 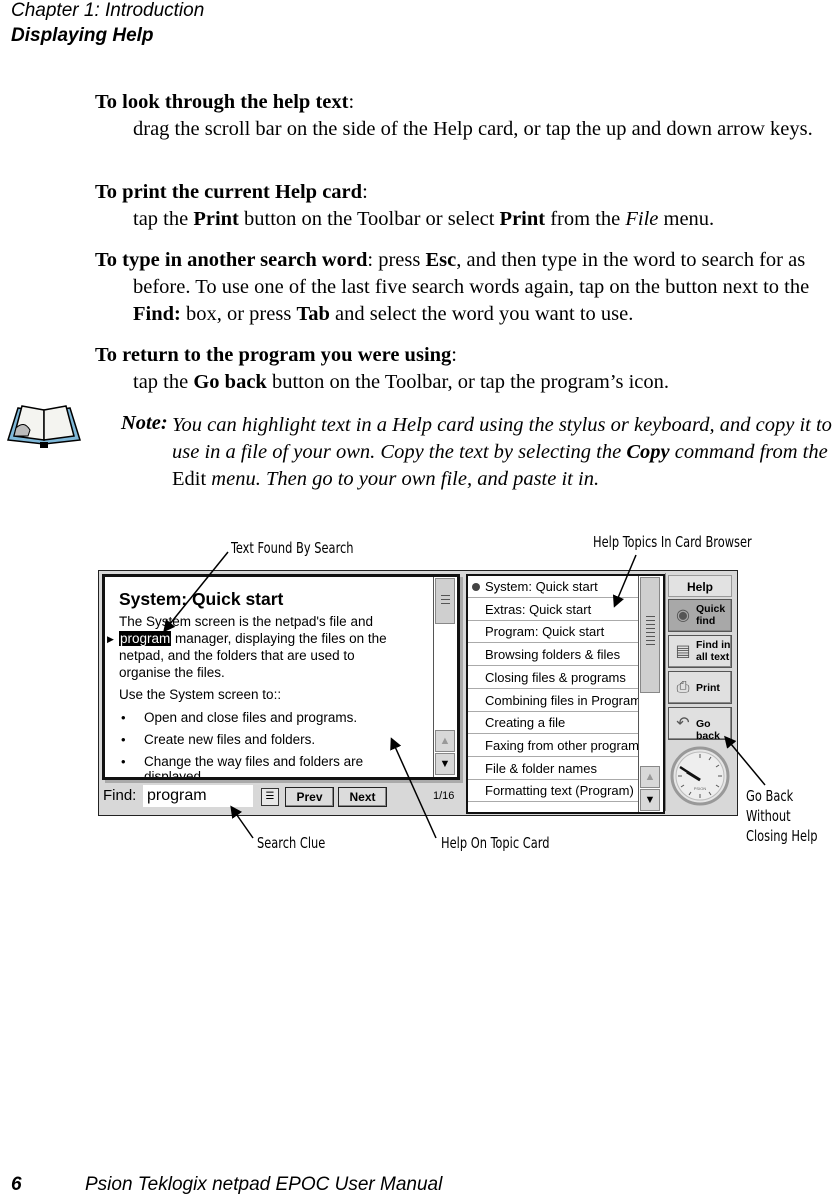 I want to click on go-back-arrow-icon: ↶, so click(x=683, y=723).